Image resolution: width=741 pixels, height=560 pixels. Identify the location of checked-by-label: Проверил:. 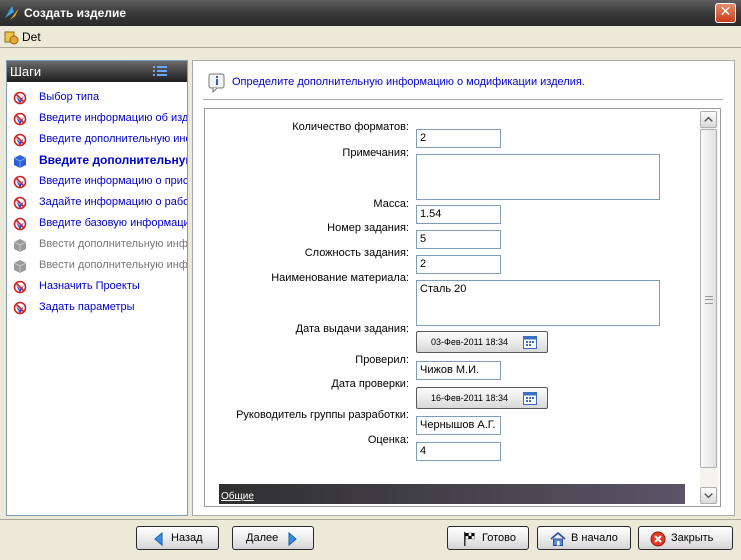
(382, 360).